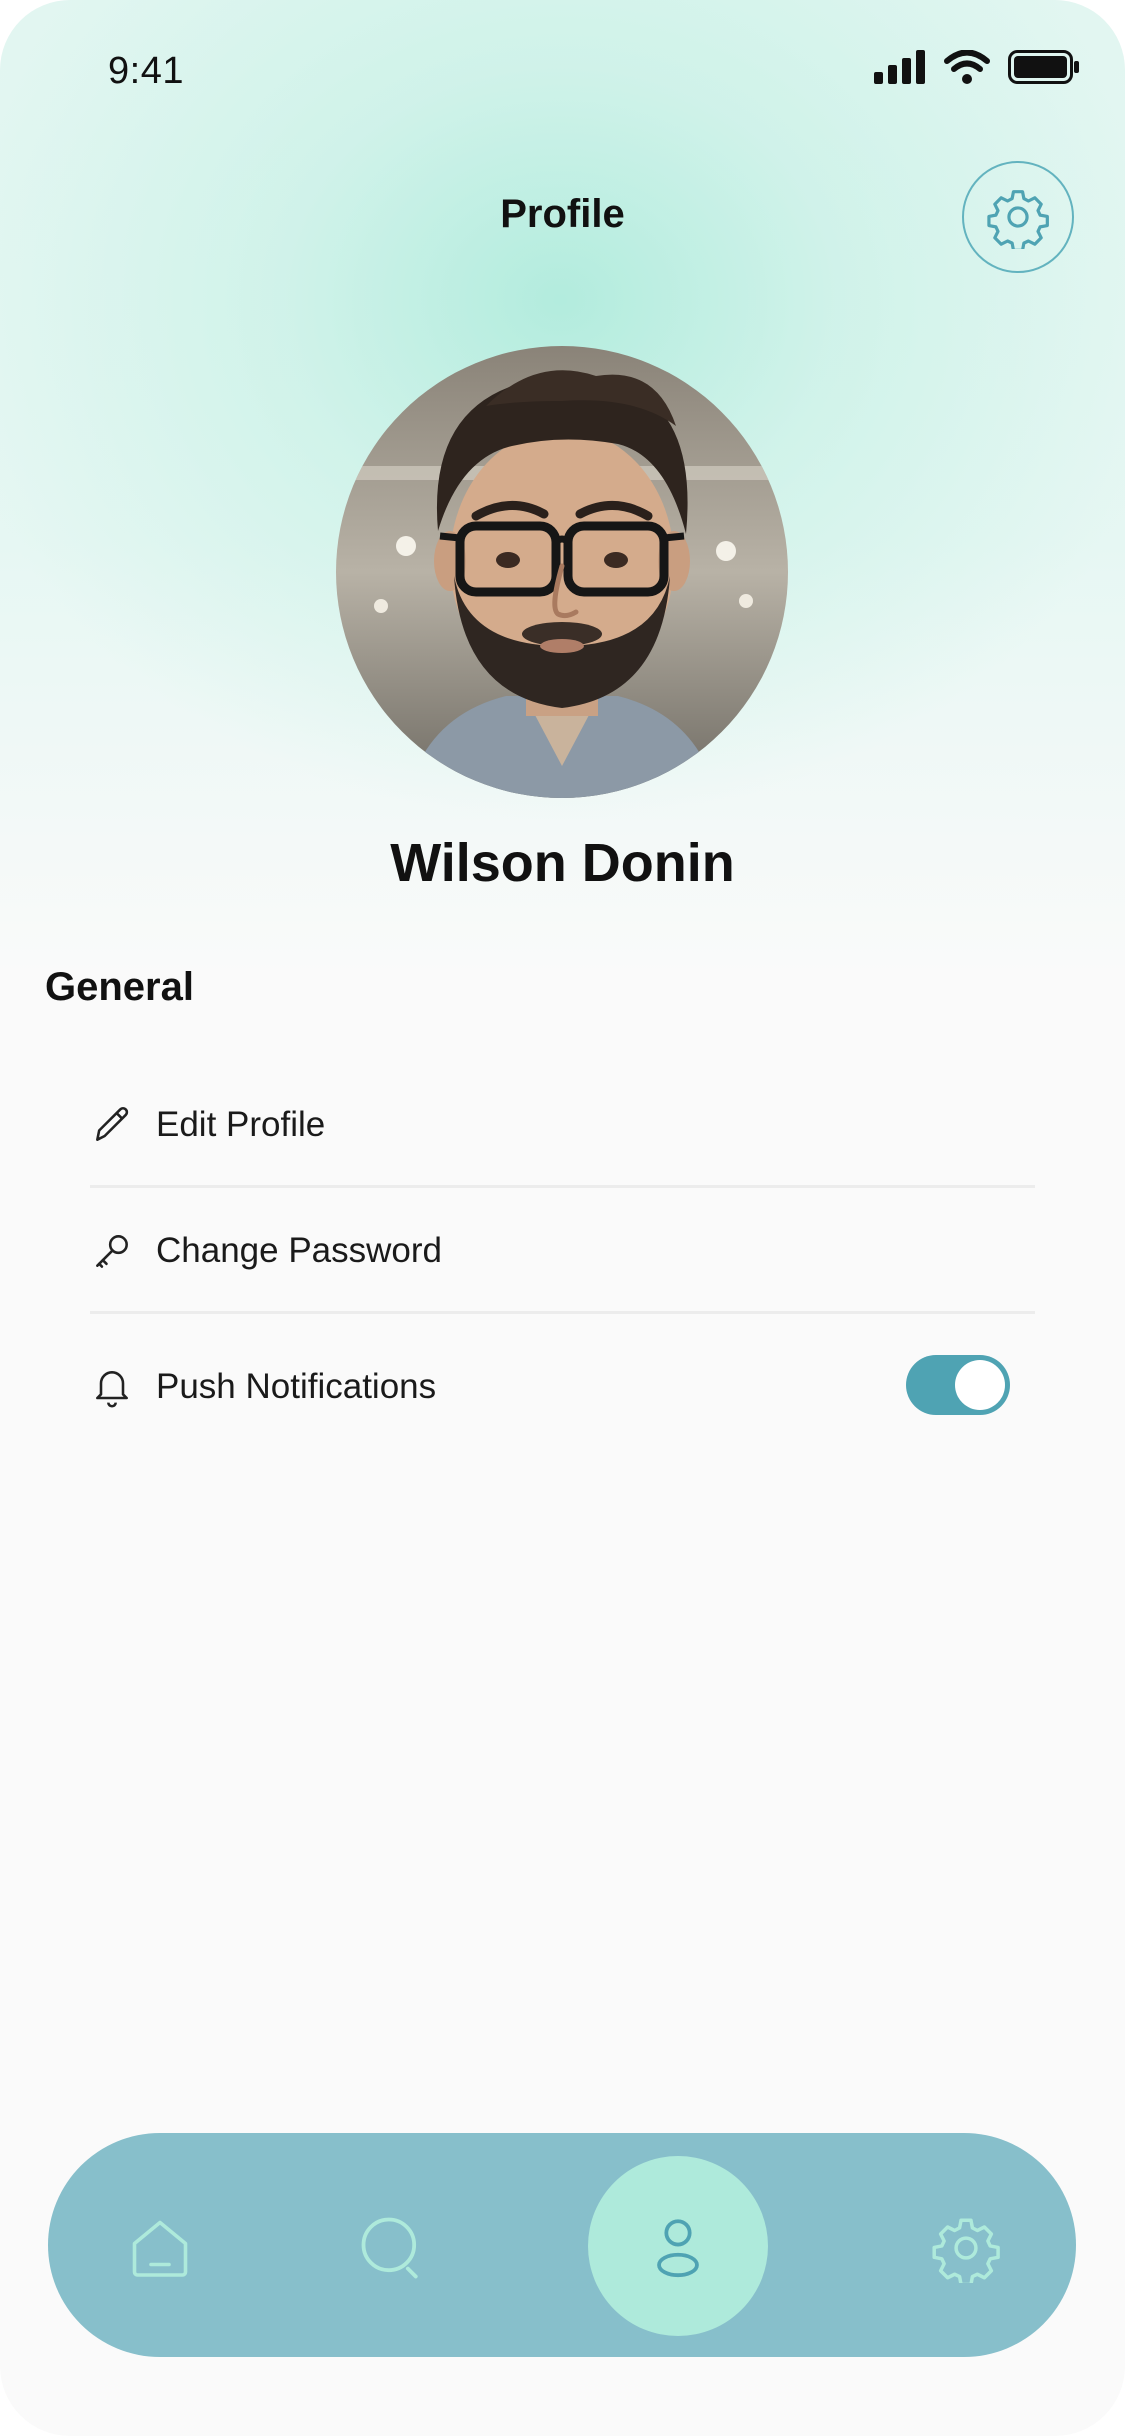 The height and width of the screenshot is (2436, 1125). What do you see at coordinates (119, 987) in the screenshot?
I see `section-title-general: General` at bounding box center [119, 987].